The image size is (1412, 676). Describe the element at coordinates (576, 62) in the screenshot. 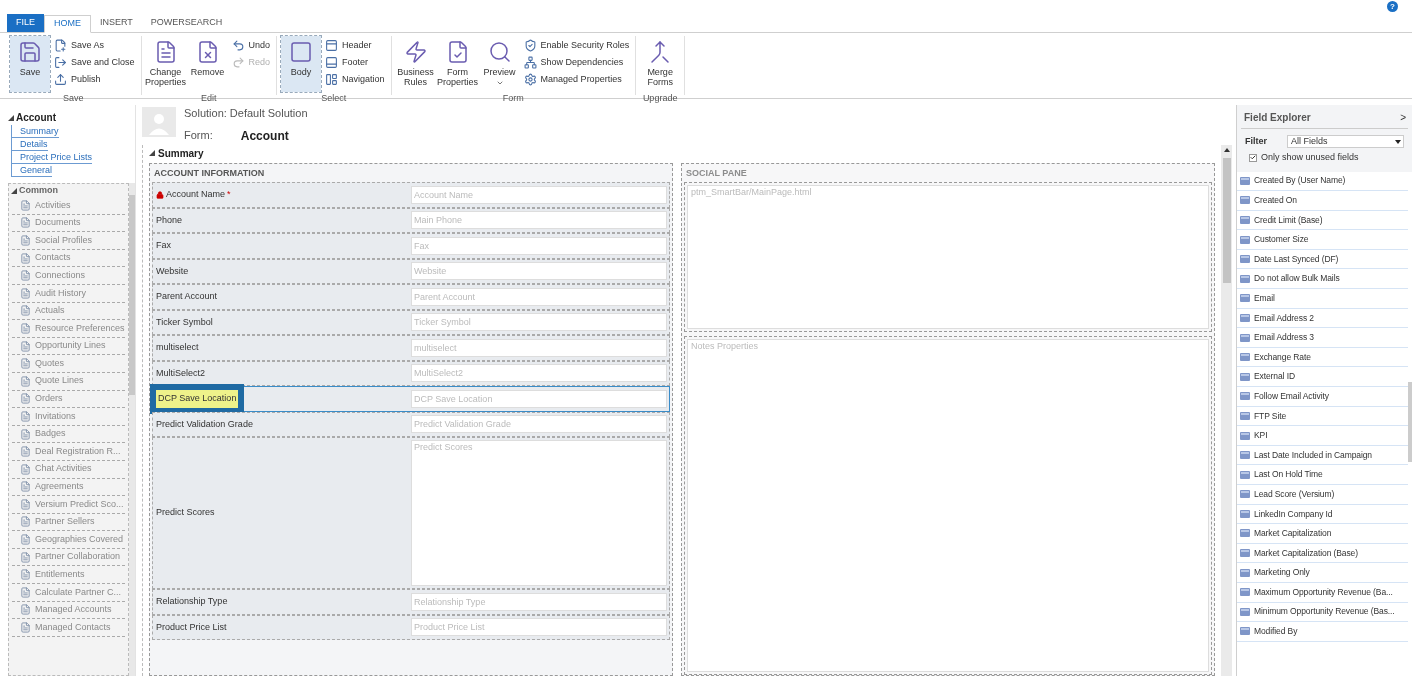

I see `ribbon-button: Show Dependencies` at that location.